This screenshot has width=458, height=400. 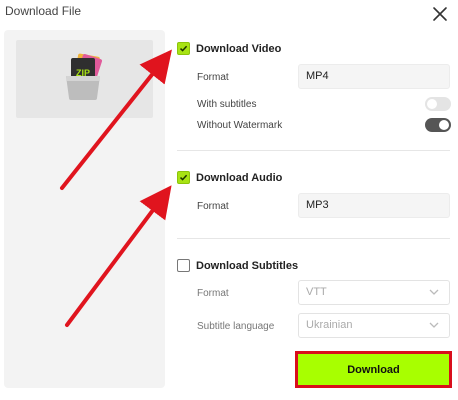 What do you see at coordinates (438, 104) in the screenshot?
I see `with-subtitles-toggle` at bounding box center [438, 104].